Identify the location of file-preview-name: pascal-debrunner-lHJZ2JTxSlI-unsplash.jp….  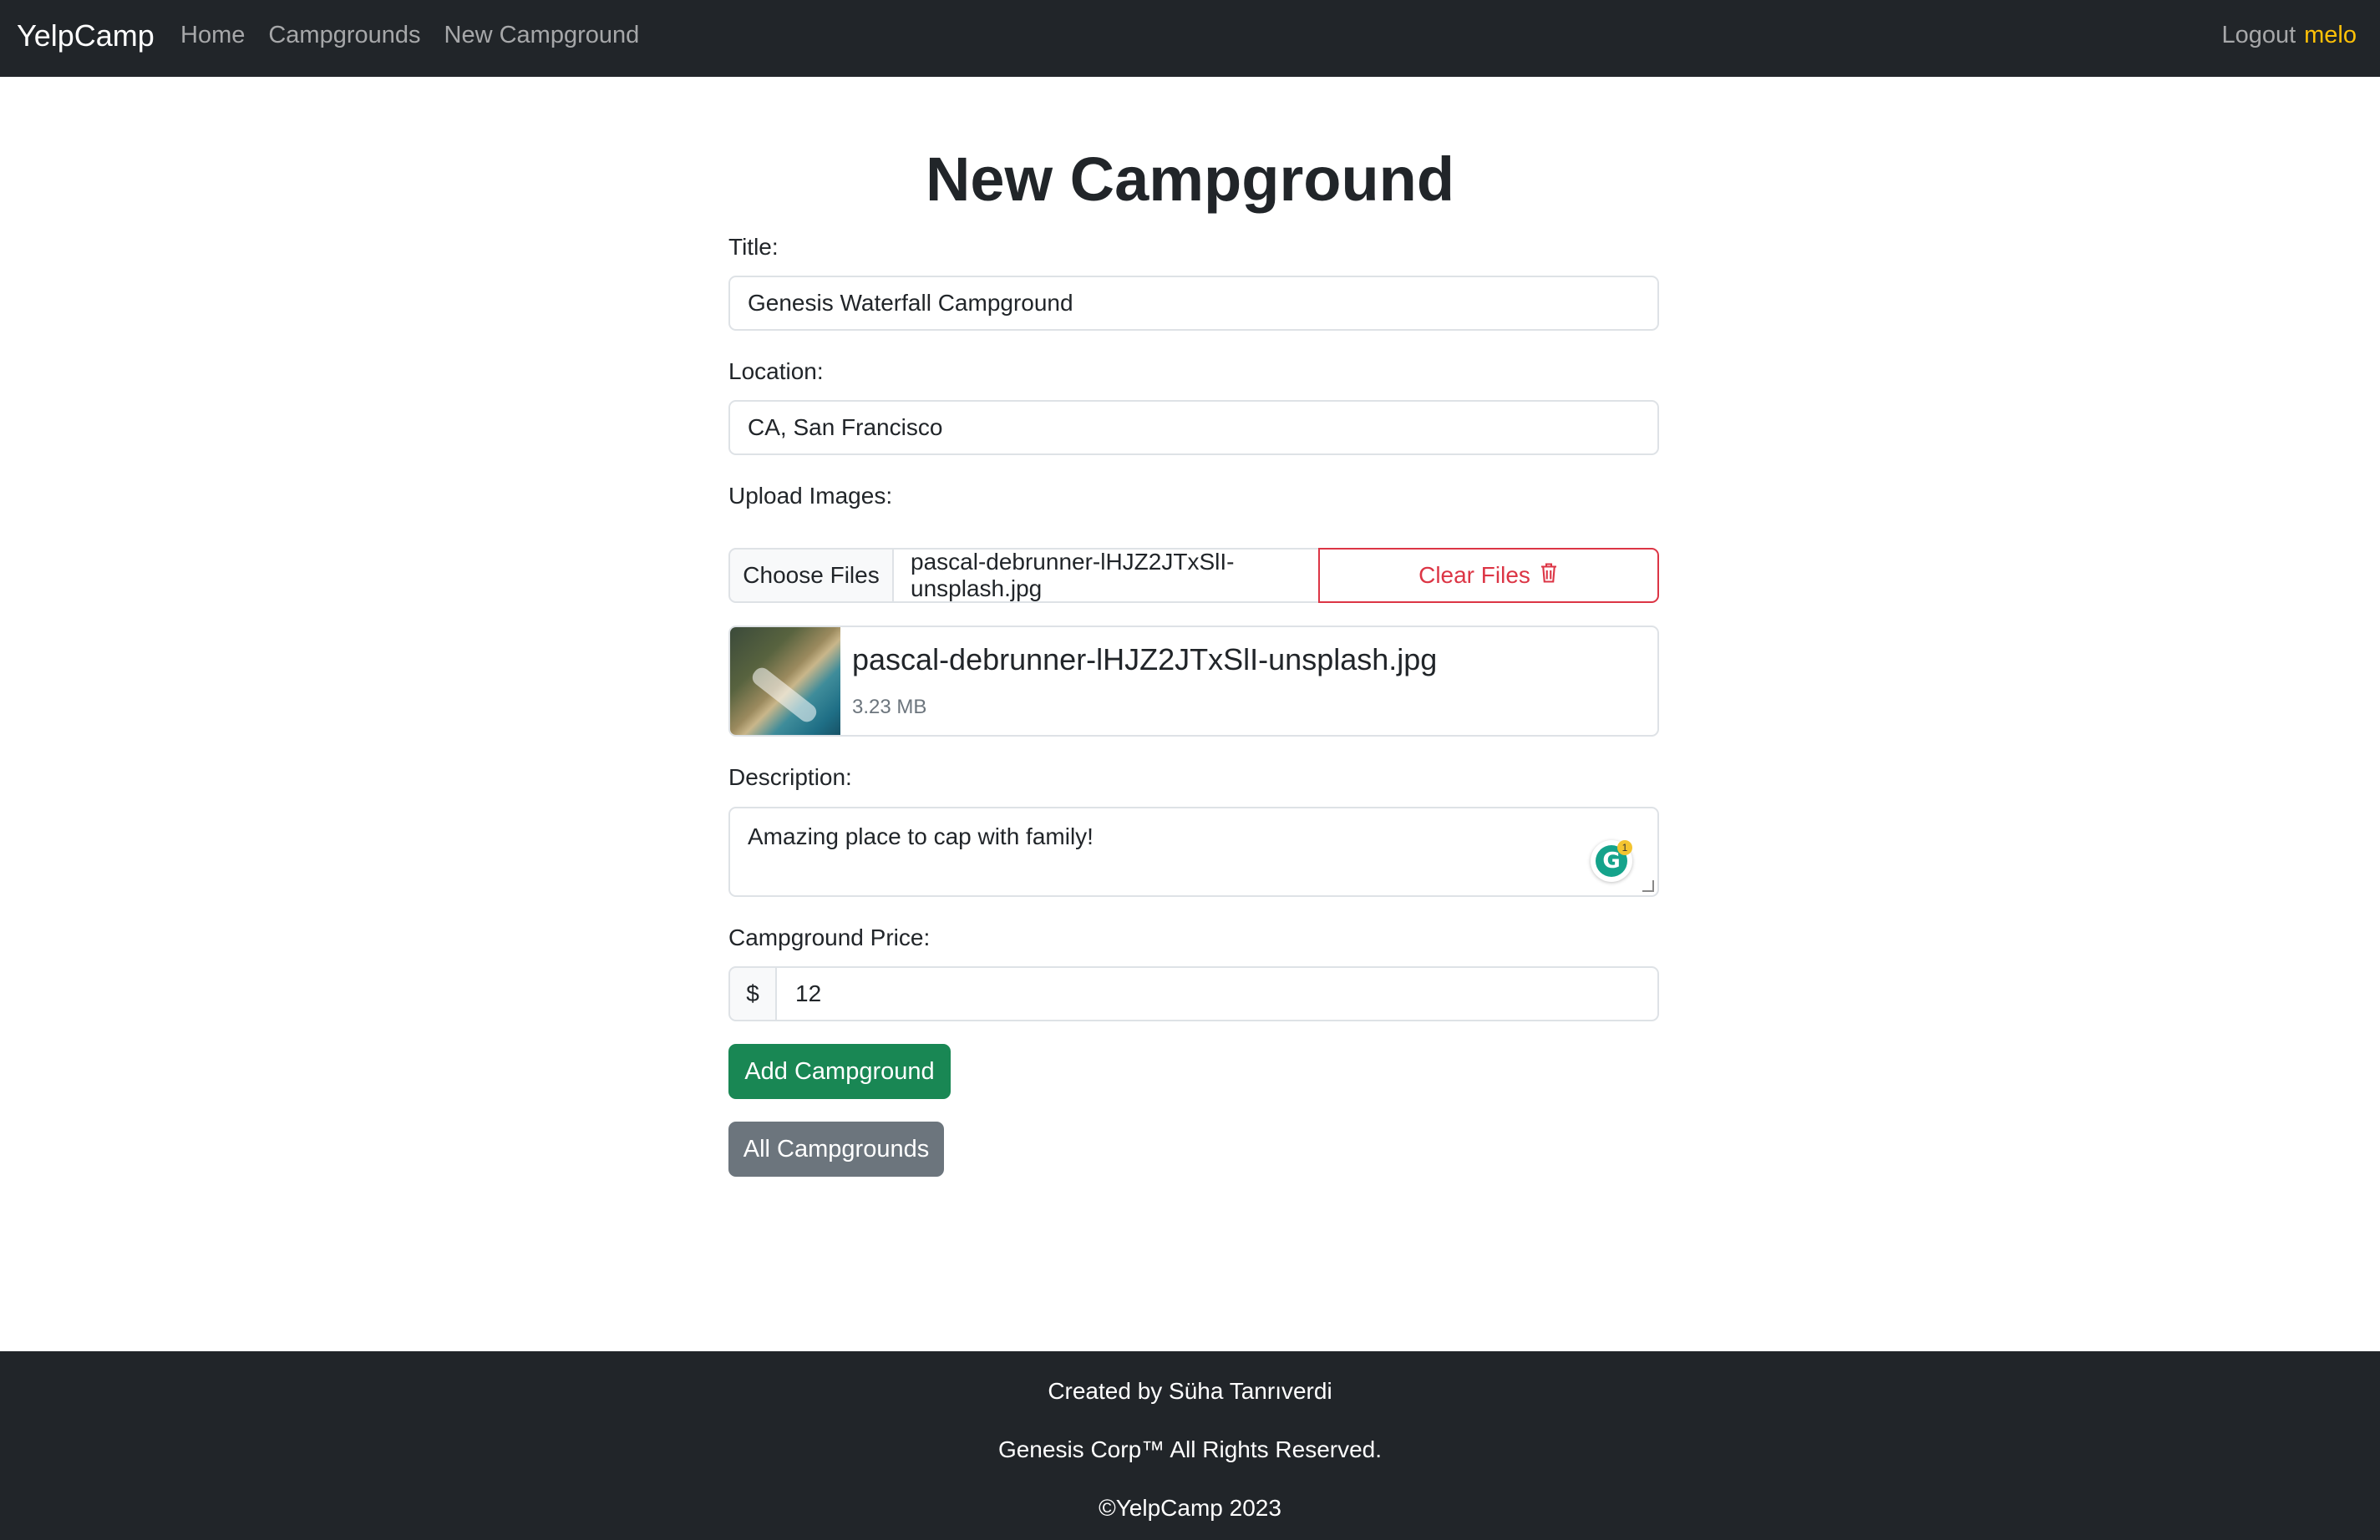
(1145, 659).